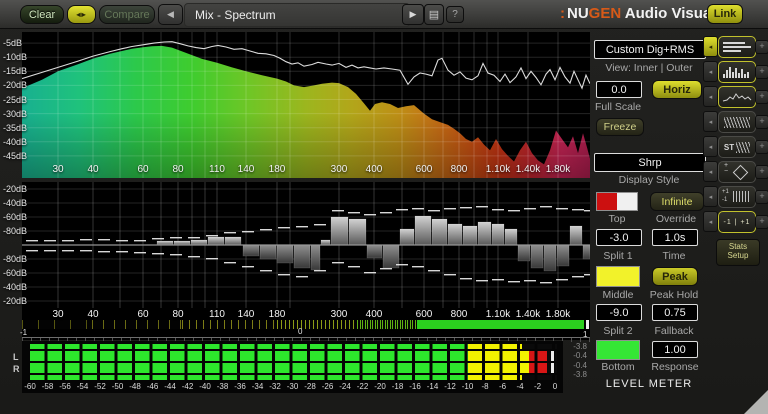  What do you see at coordinates (277, 169) in the screenshot?
I see `spectrum-freq-label: 180` at bounding box center [277, 169].